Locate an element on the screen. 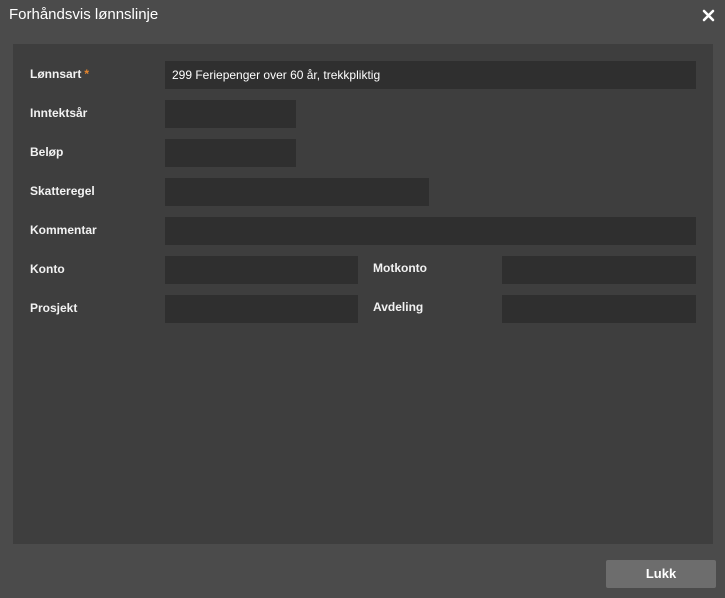  konto-label: Konto is located at coordinates (47, 269).